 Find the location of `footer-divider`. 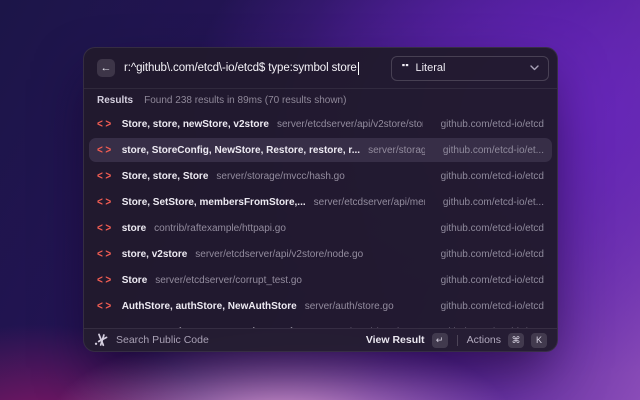

footer-divider is located at coordinates (457, 340).